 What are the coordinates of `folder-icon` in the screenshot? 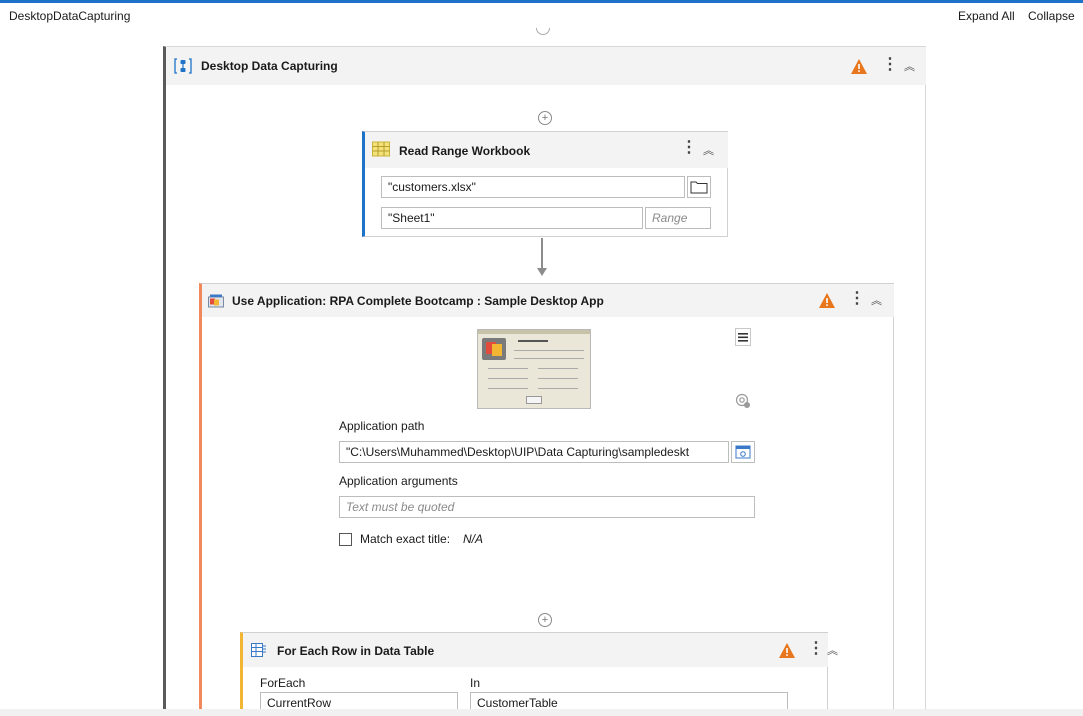 It's located at (699, 187).